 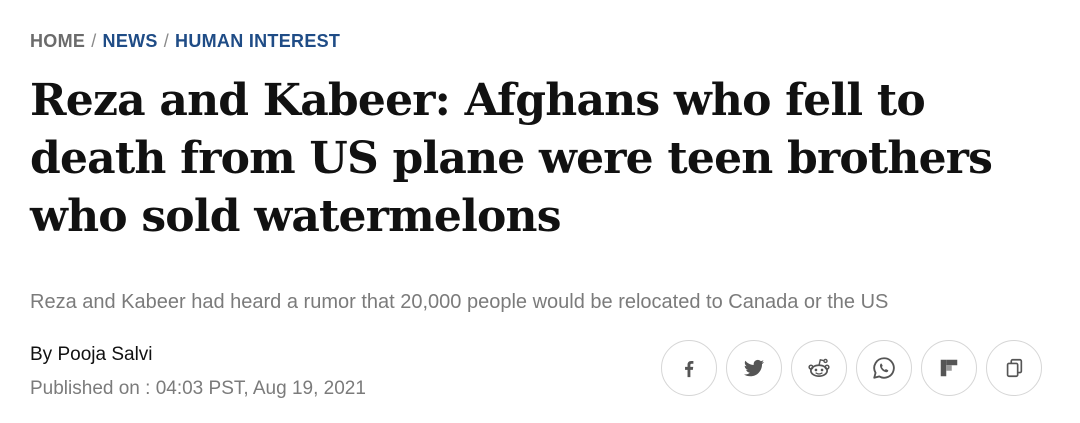 I want to click on share-twitter-button, so click(x=754, y=368).